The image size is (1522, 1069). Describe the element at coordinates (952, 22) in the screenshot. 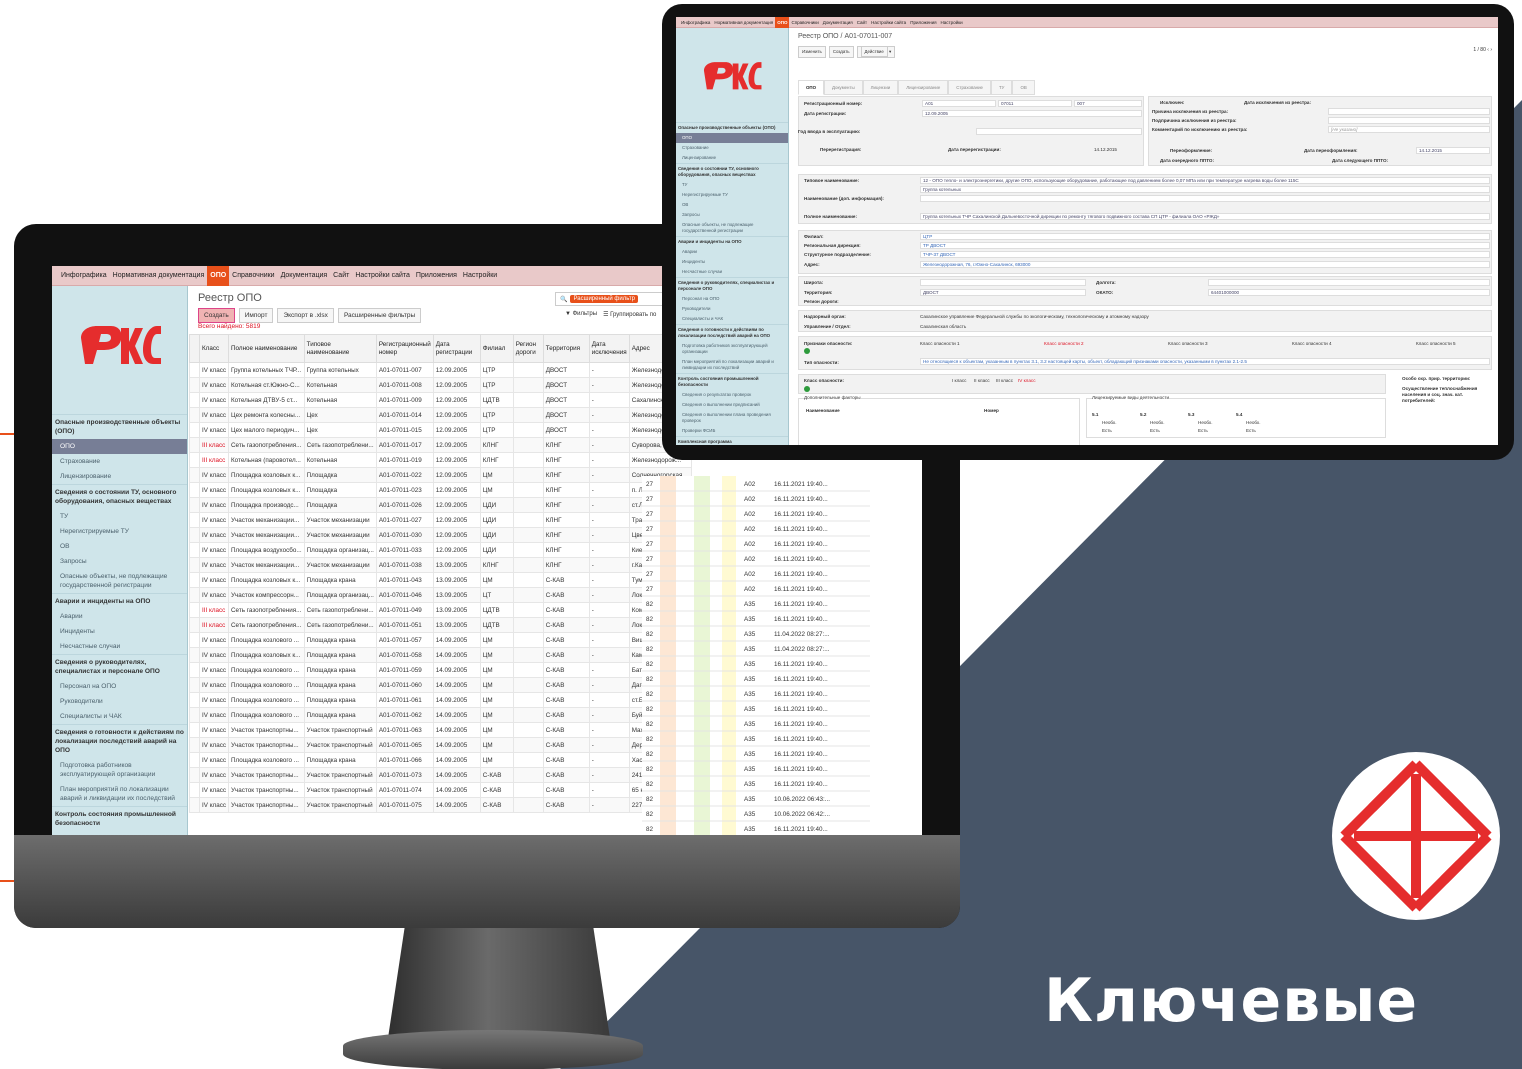

I see `menu-item: Настройки` at that location.